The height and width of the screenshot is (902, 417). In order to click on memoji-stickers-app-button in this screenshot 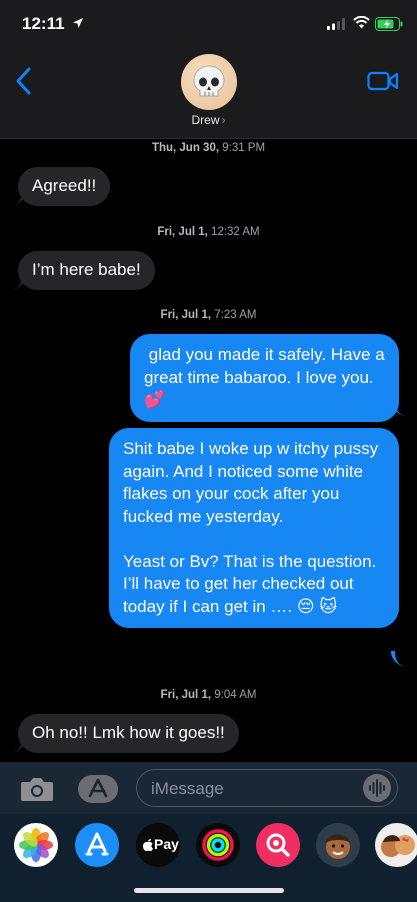, I will do `click(396, 845)`.